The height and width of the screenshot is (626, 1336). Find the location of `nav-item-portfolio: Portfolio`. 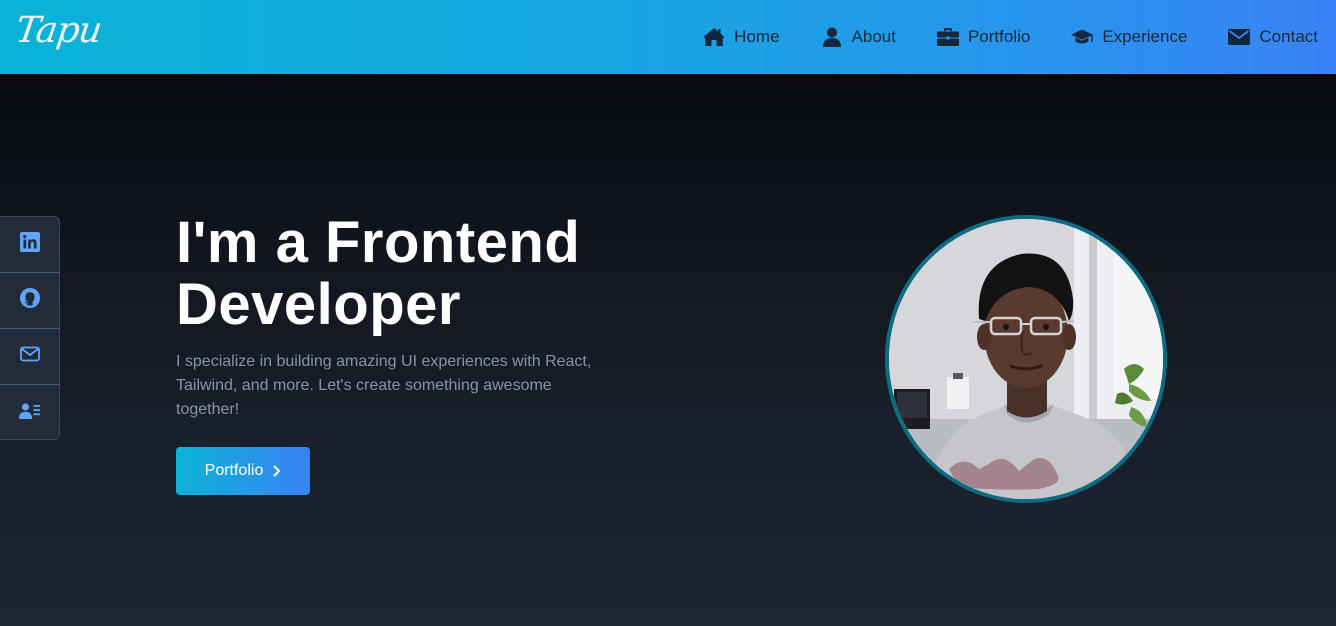

nav-item-portfolio: Portfolio is located at coordinates (983, 37).